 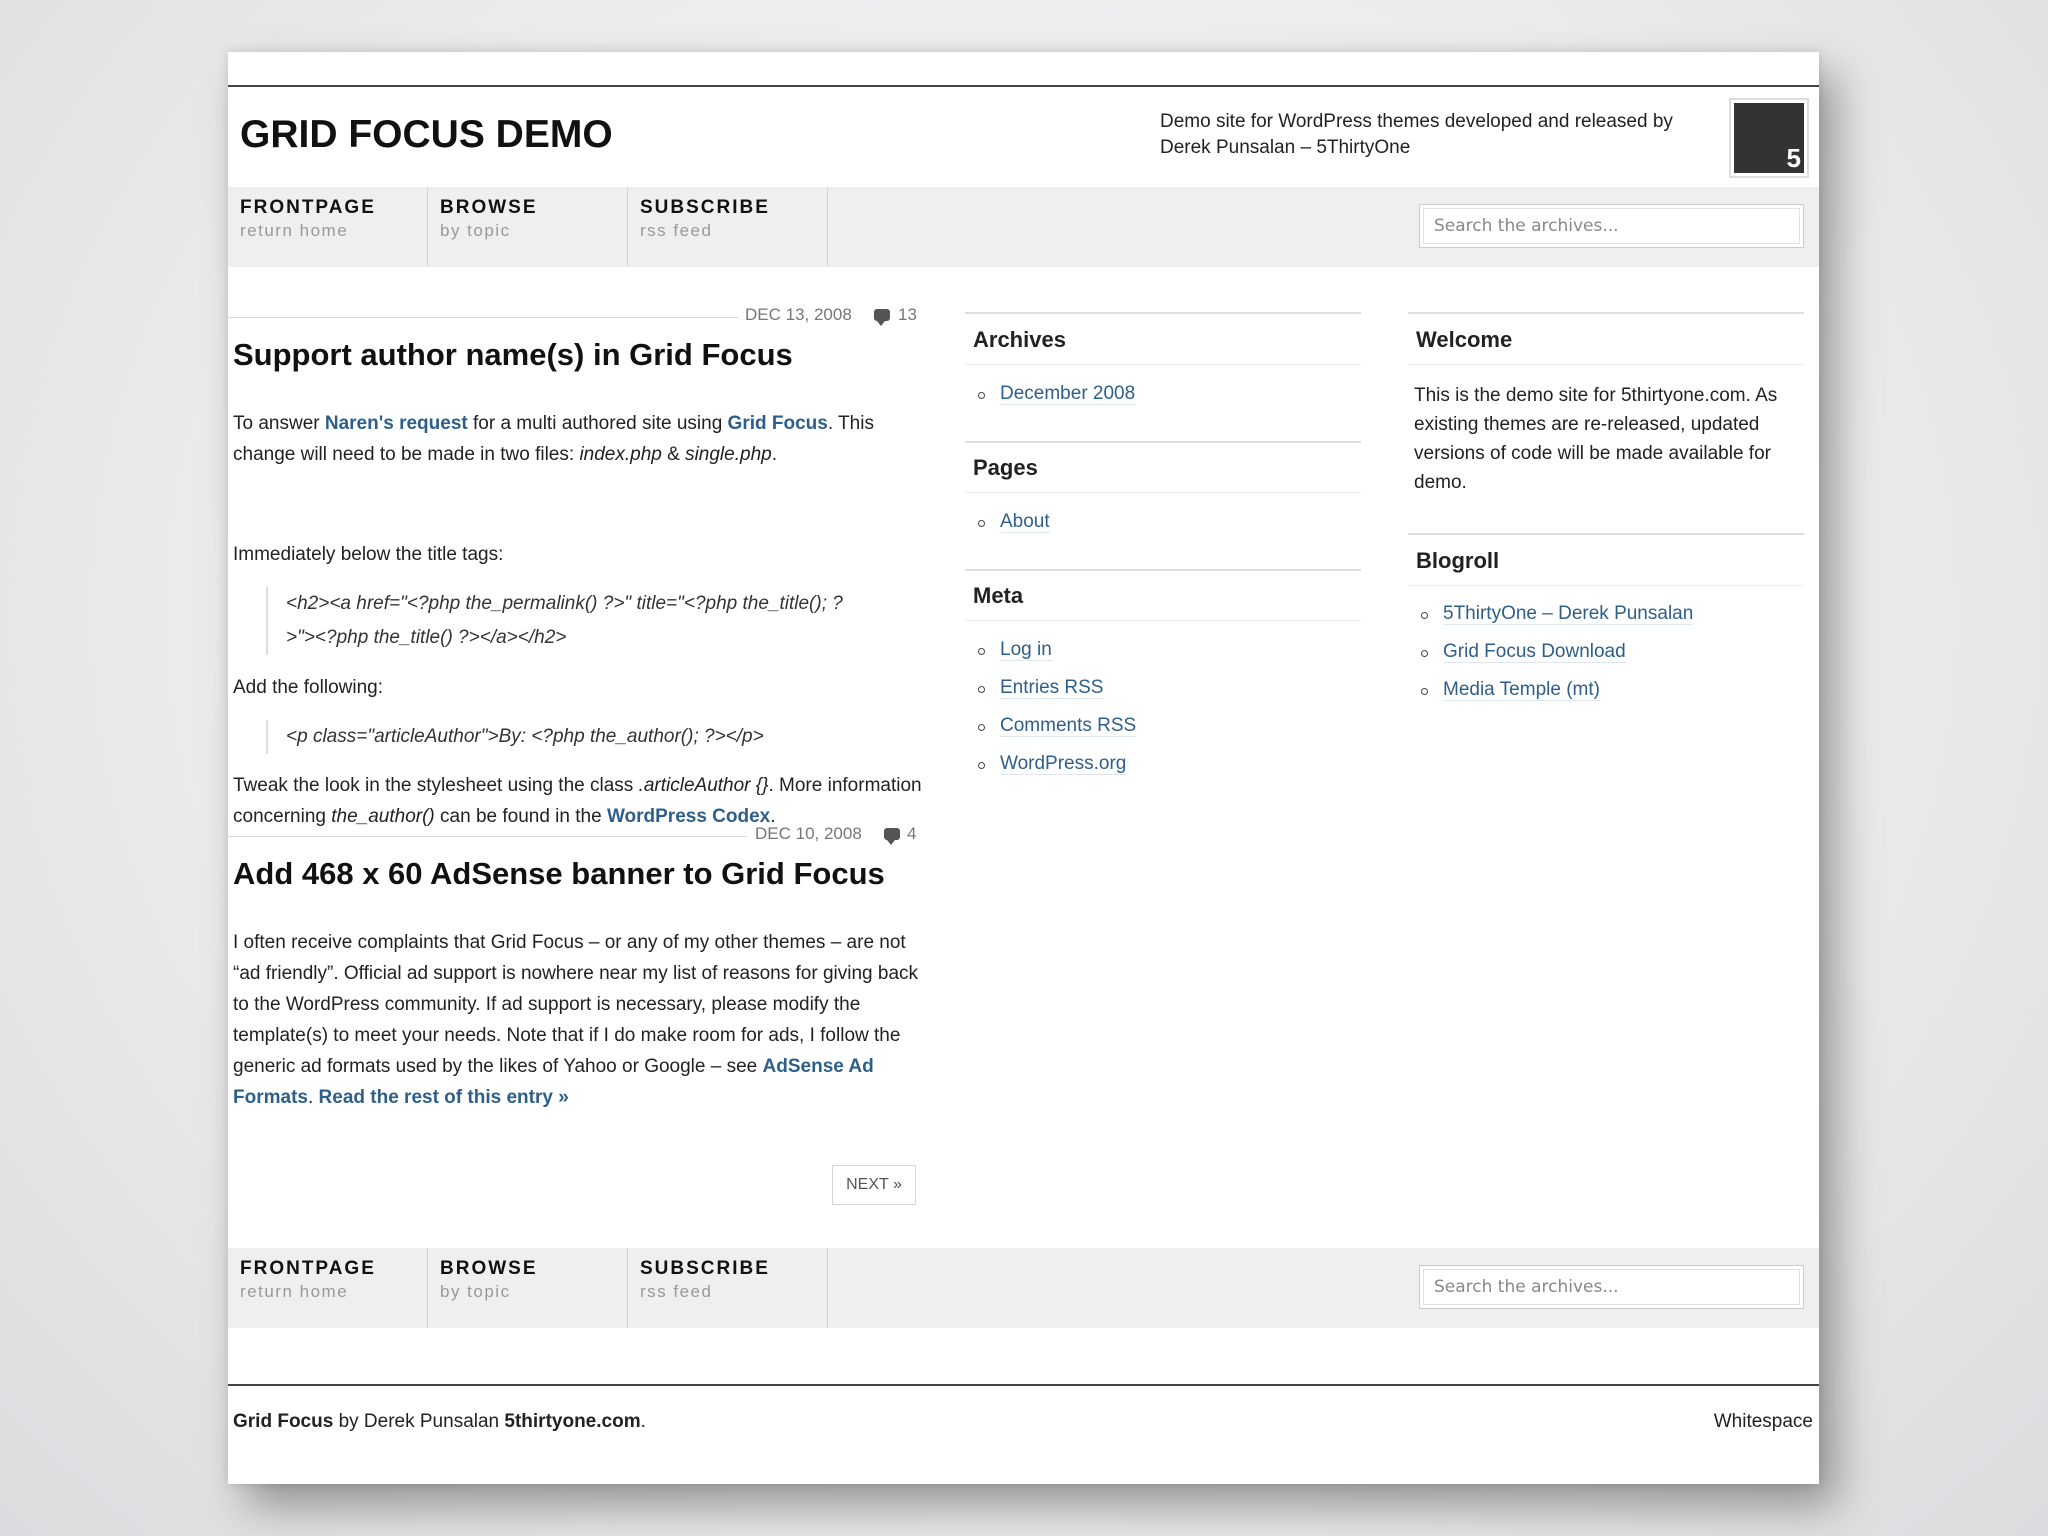 I want to click on page-link: About, so click(x=1025, y=522).